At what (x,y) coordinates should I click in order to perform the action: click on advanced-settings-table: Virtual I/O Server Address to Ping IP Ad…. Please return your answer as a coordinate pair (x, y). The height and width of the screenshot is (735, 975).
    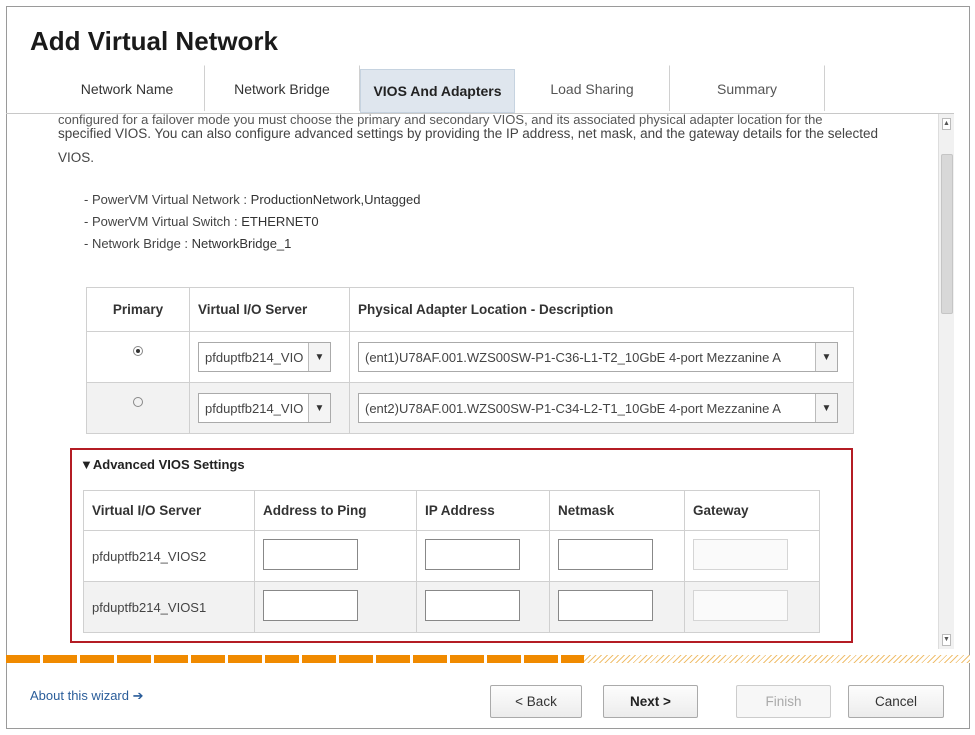
    Looking at the image, I should click on (451, 561).